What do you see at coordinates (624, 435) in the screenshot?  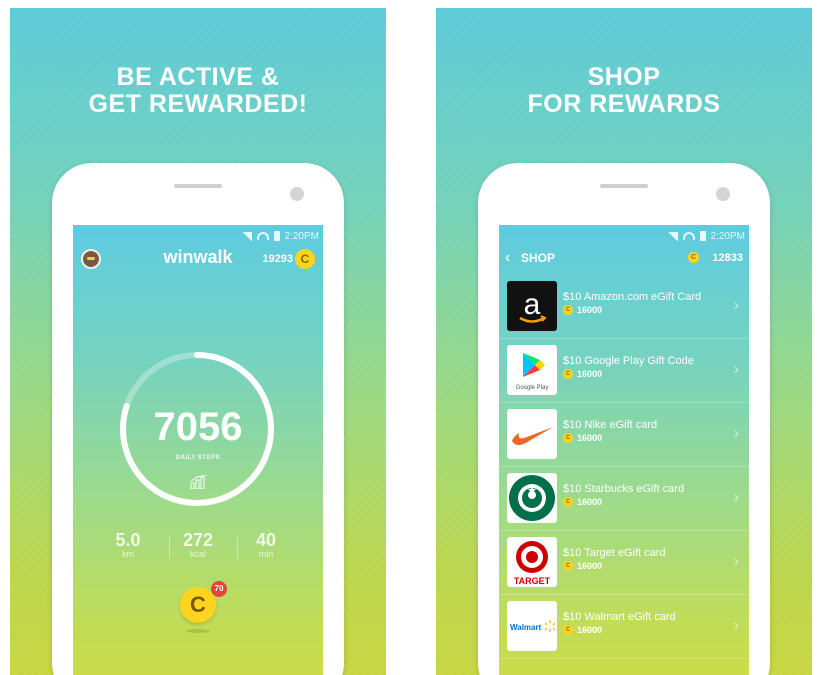 I see `reward-item-nike: $10 Nike eGift card C 16000 ›` at bounding box center [624, 435].